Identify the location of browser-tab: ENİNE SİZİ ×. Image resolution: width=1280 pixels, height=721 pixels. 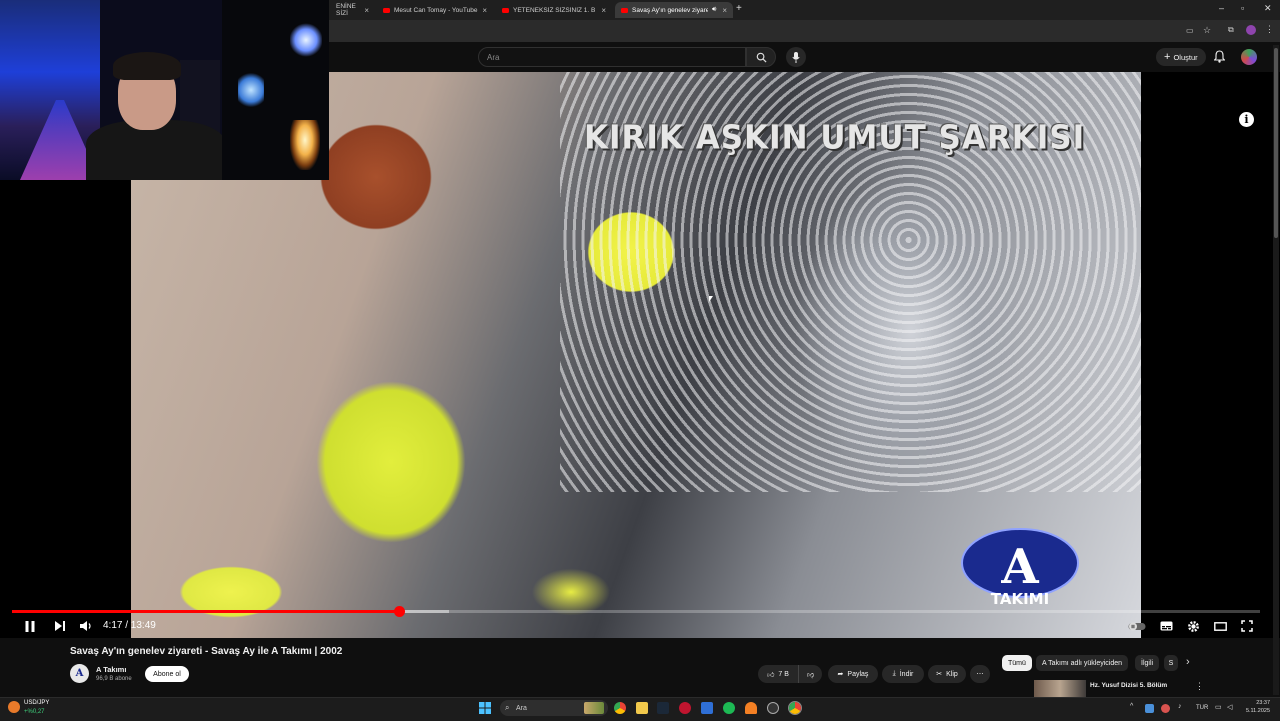
(352, 10).